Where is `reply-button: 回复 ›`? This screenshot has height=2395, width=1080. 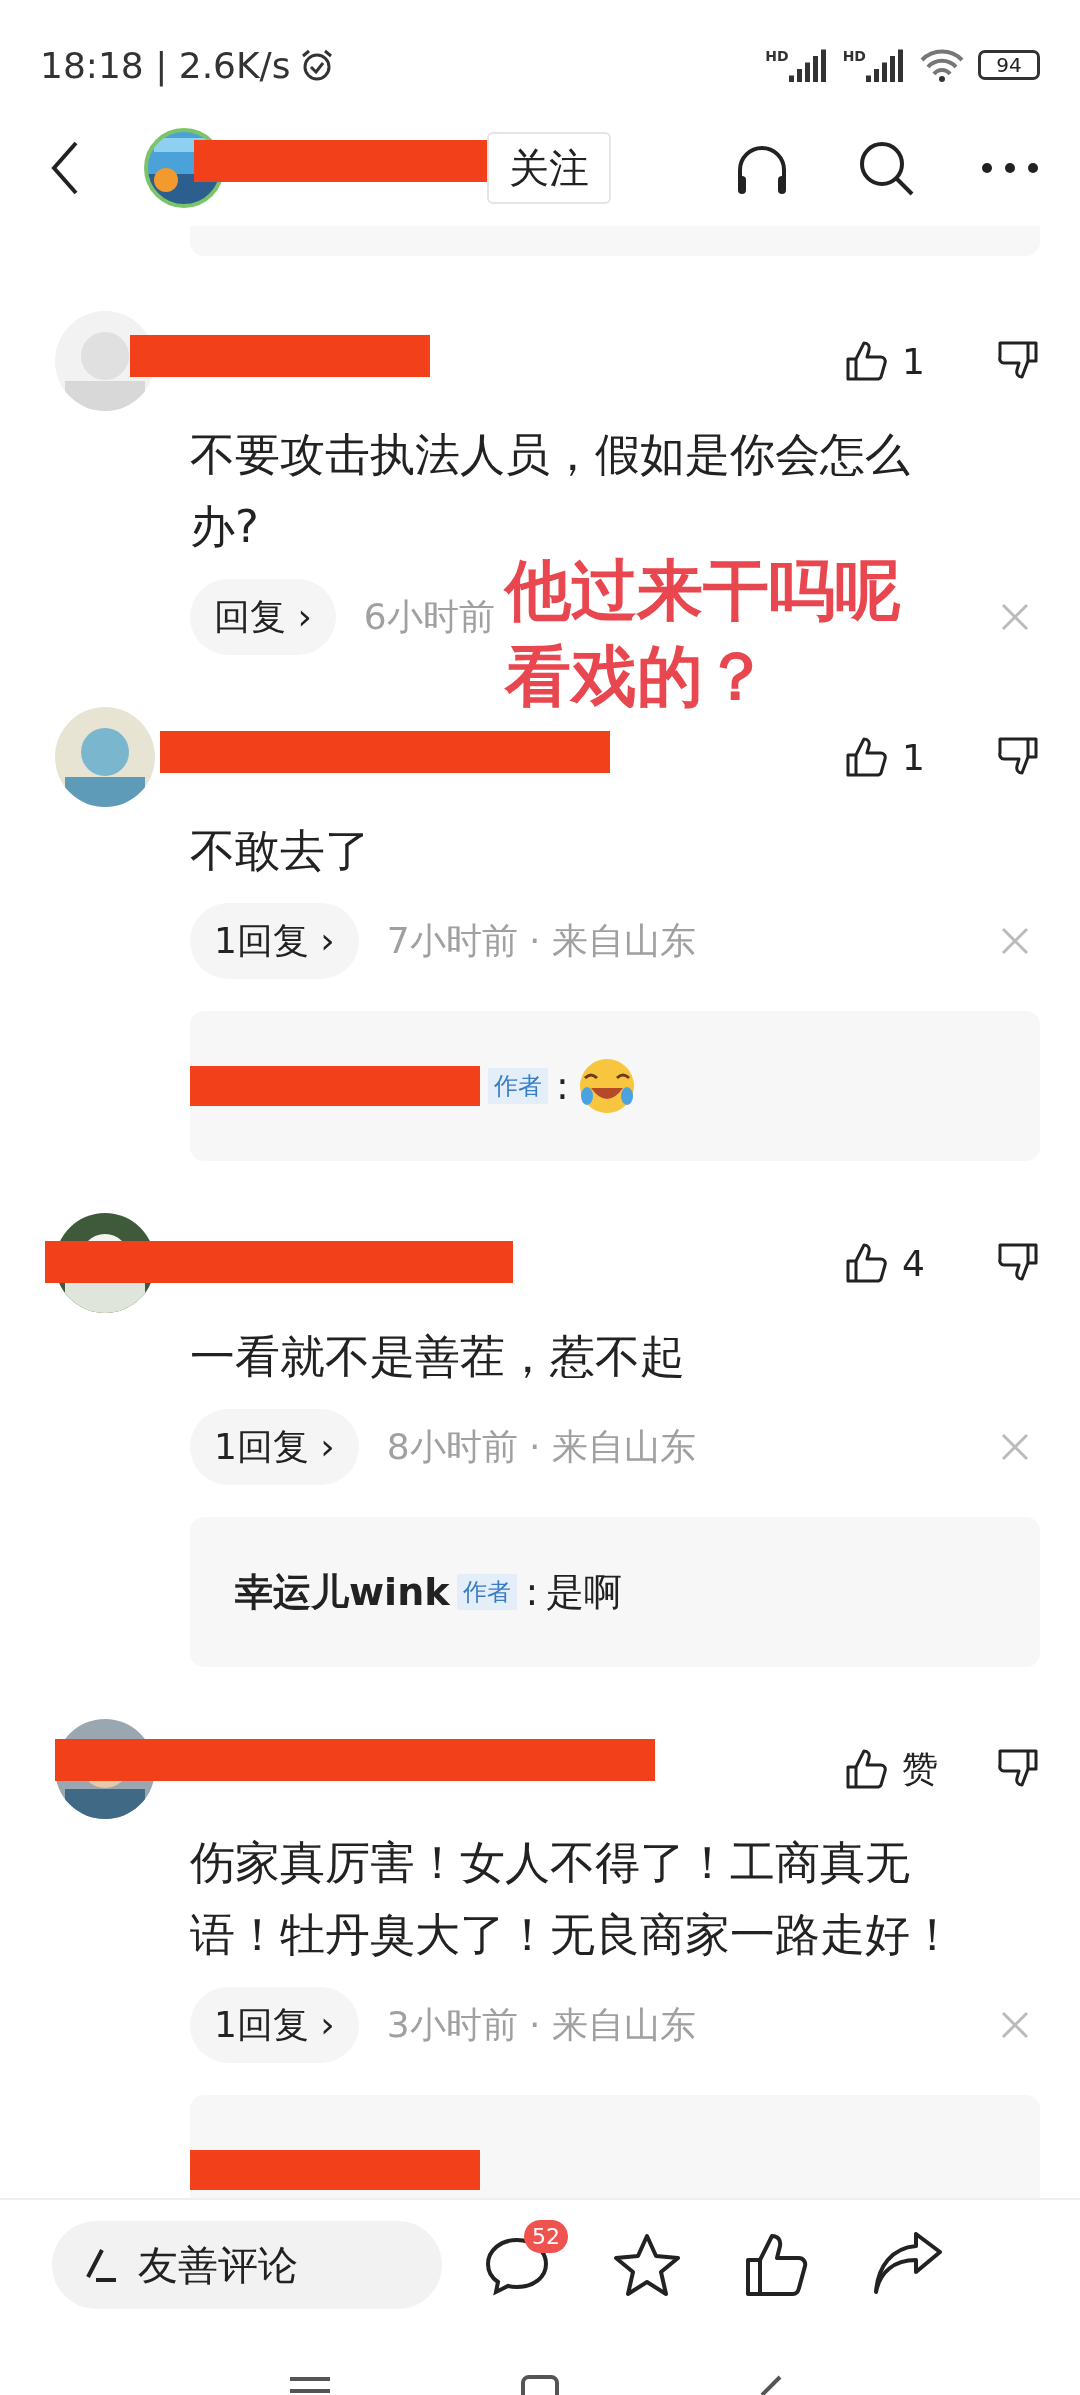
reply-button: 回复 › is located at coordinates (263, 617).